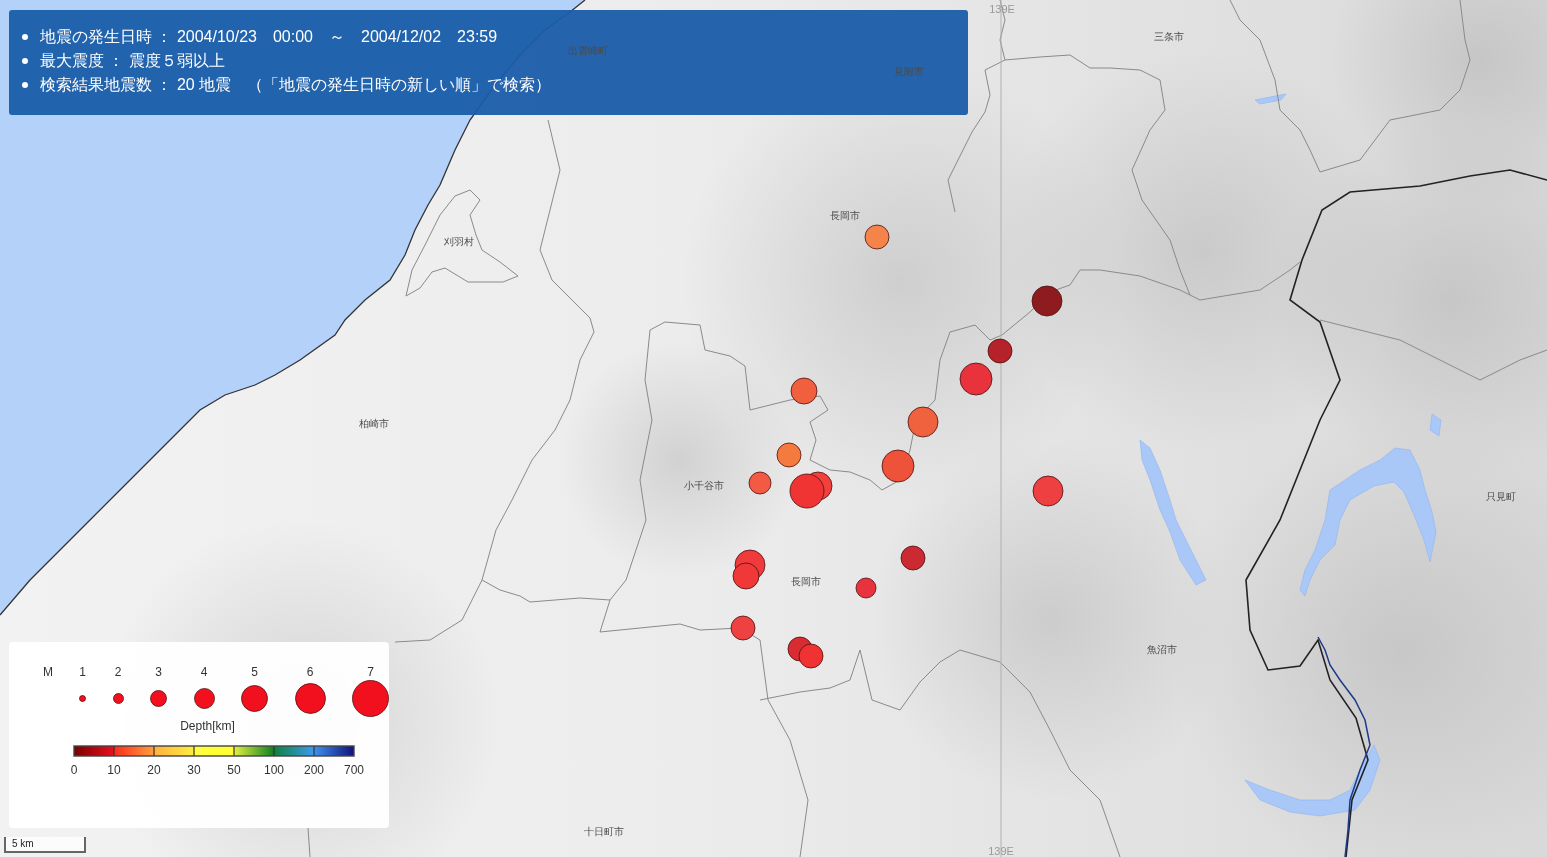  What do you see at coordinates (194, 770) in the screenshot?
I see `depth-tick-label: 30` at bounding box center [194, 770].